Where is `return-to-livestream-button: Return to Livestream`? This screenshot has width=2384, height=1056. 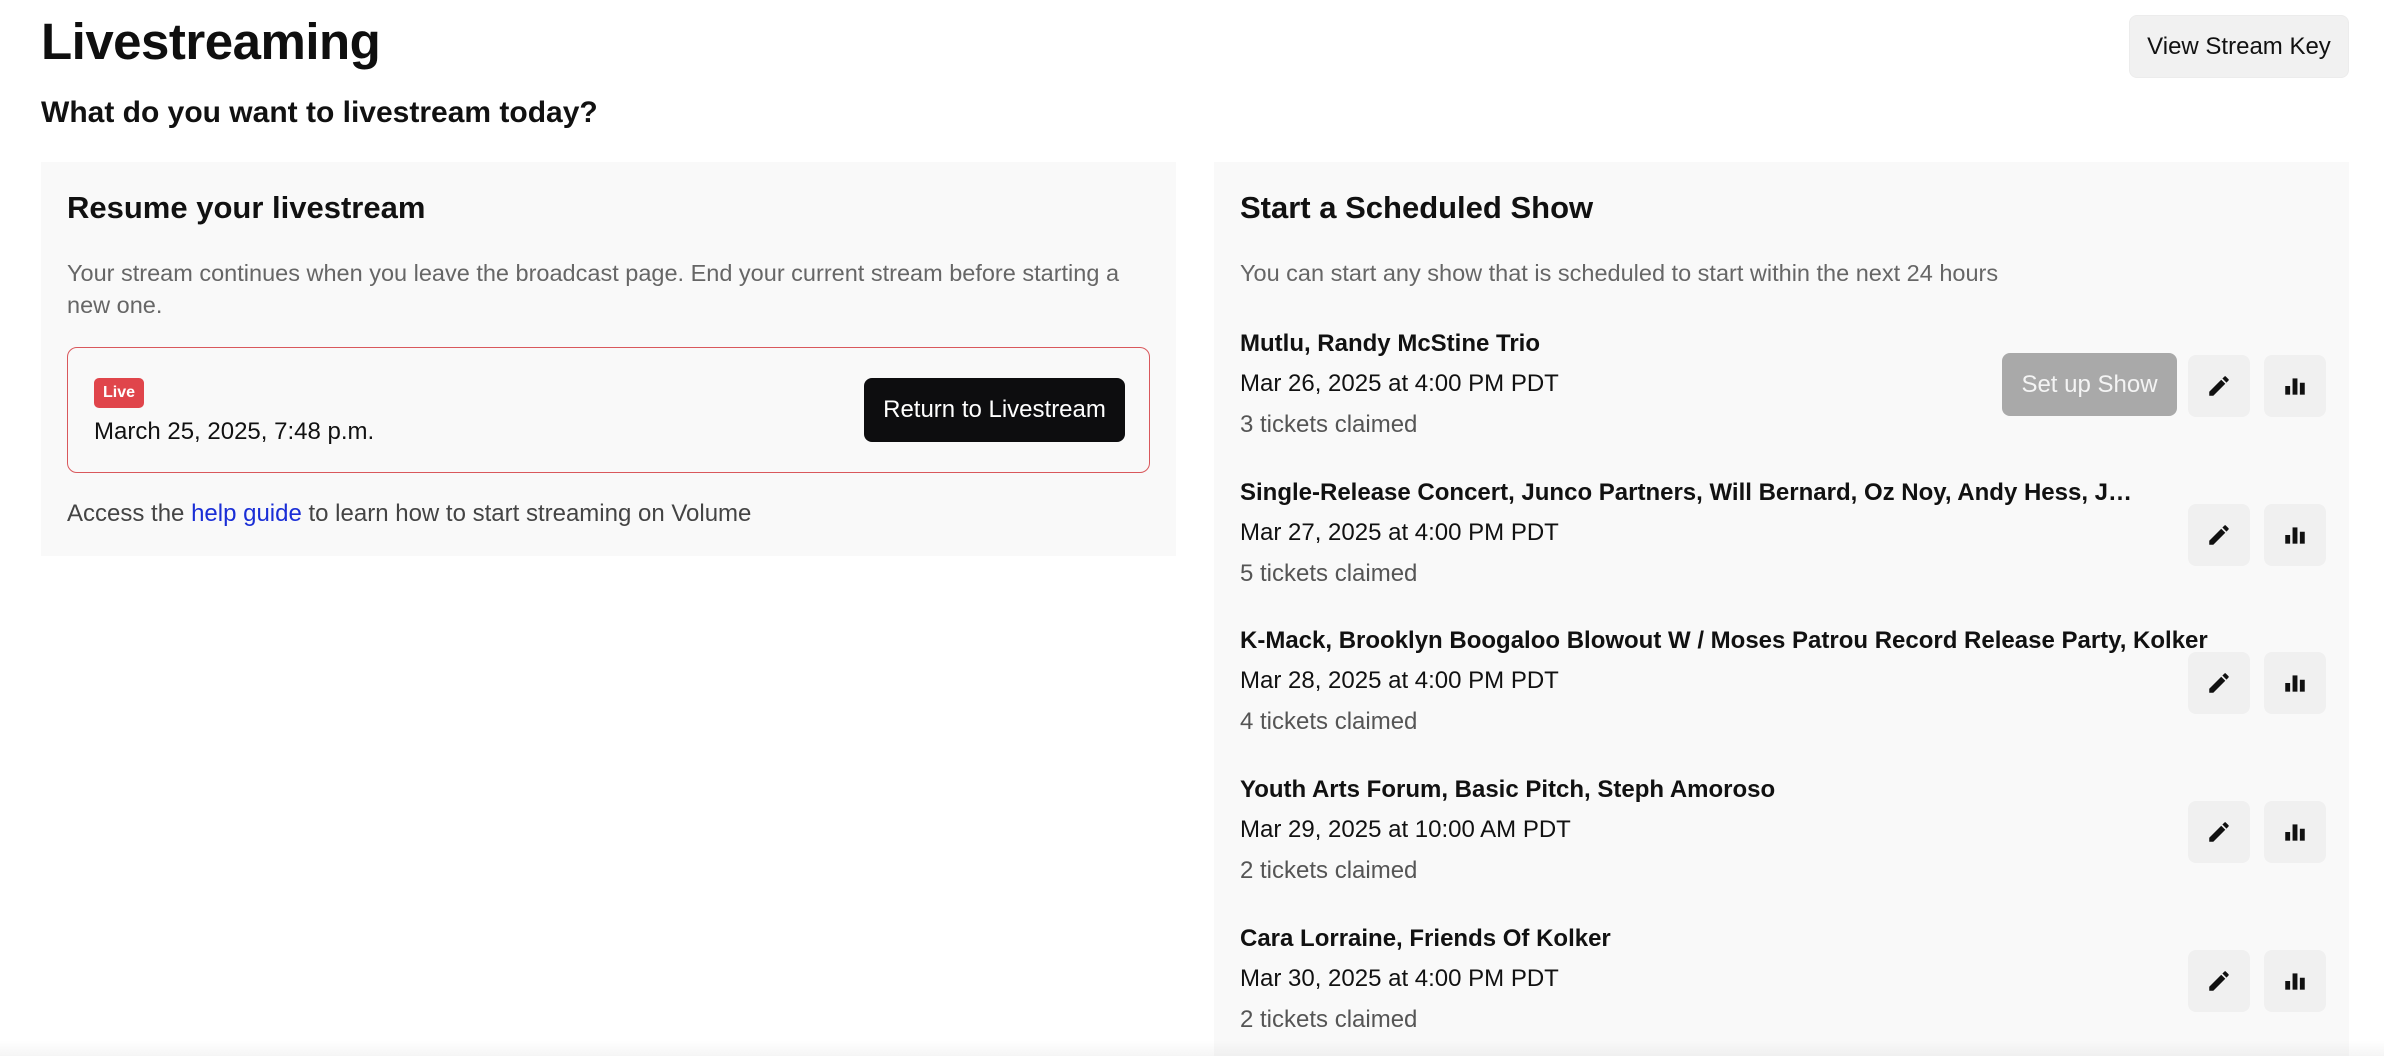 return-to-livestream-button: Return to Livestream is located at coordinates (994, 410).